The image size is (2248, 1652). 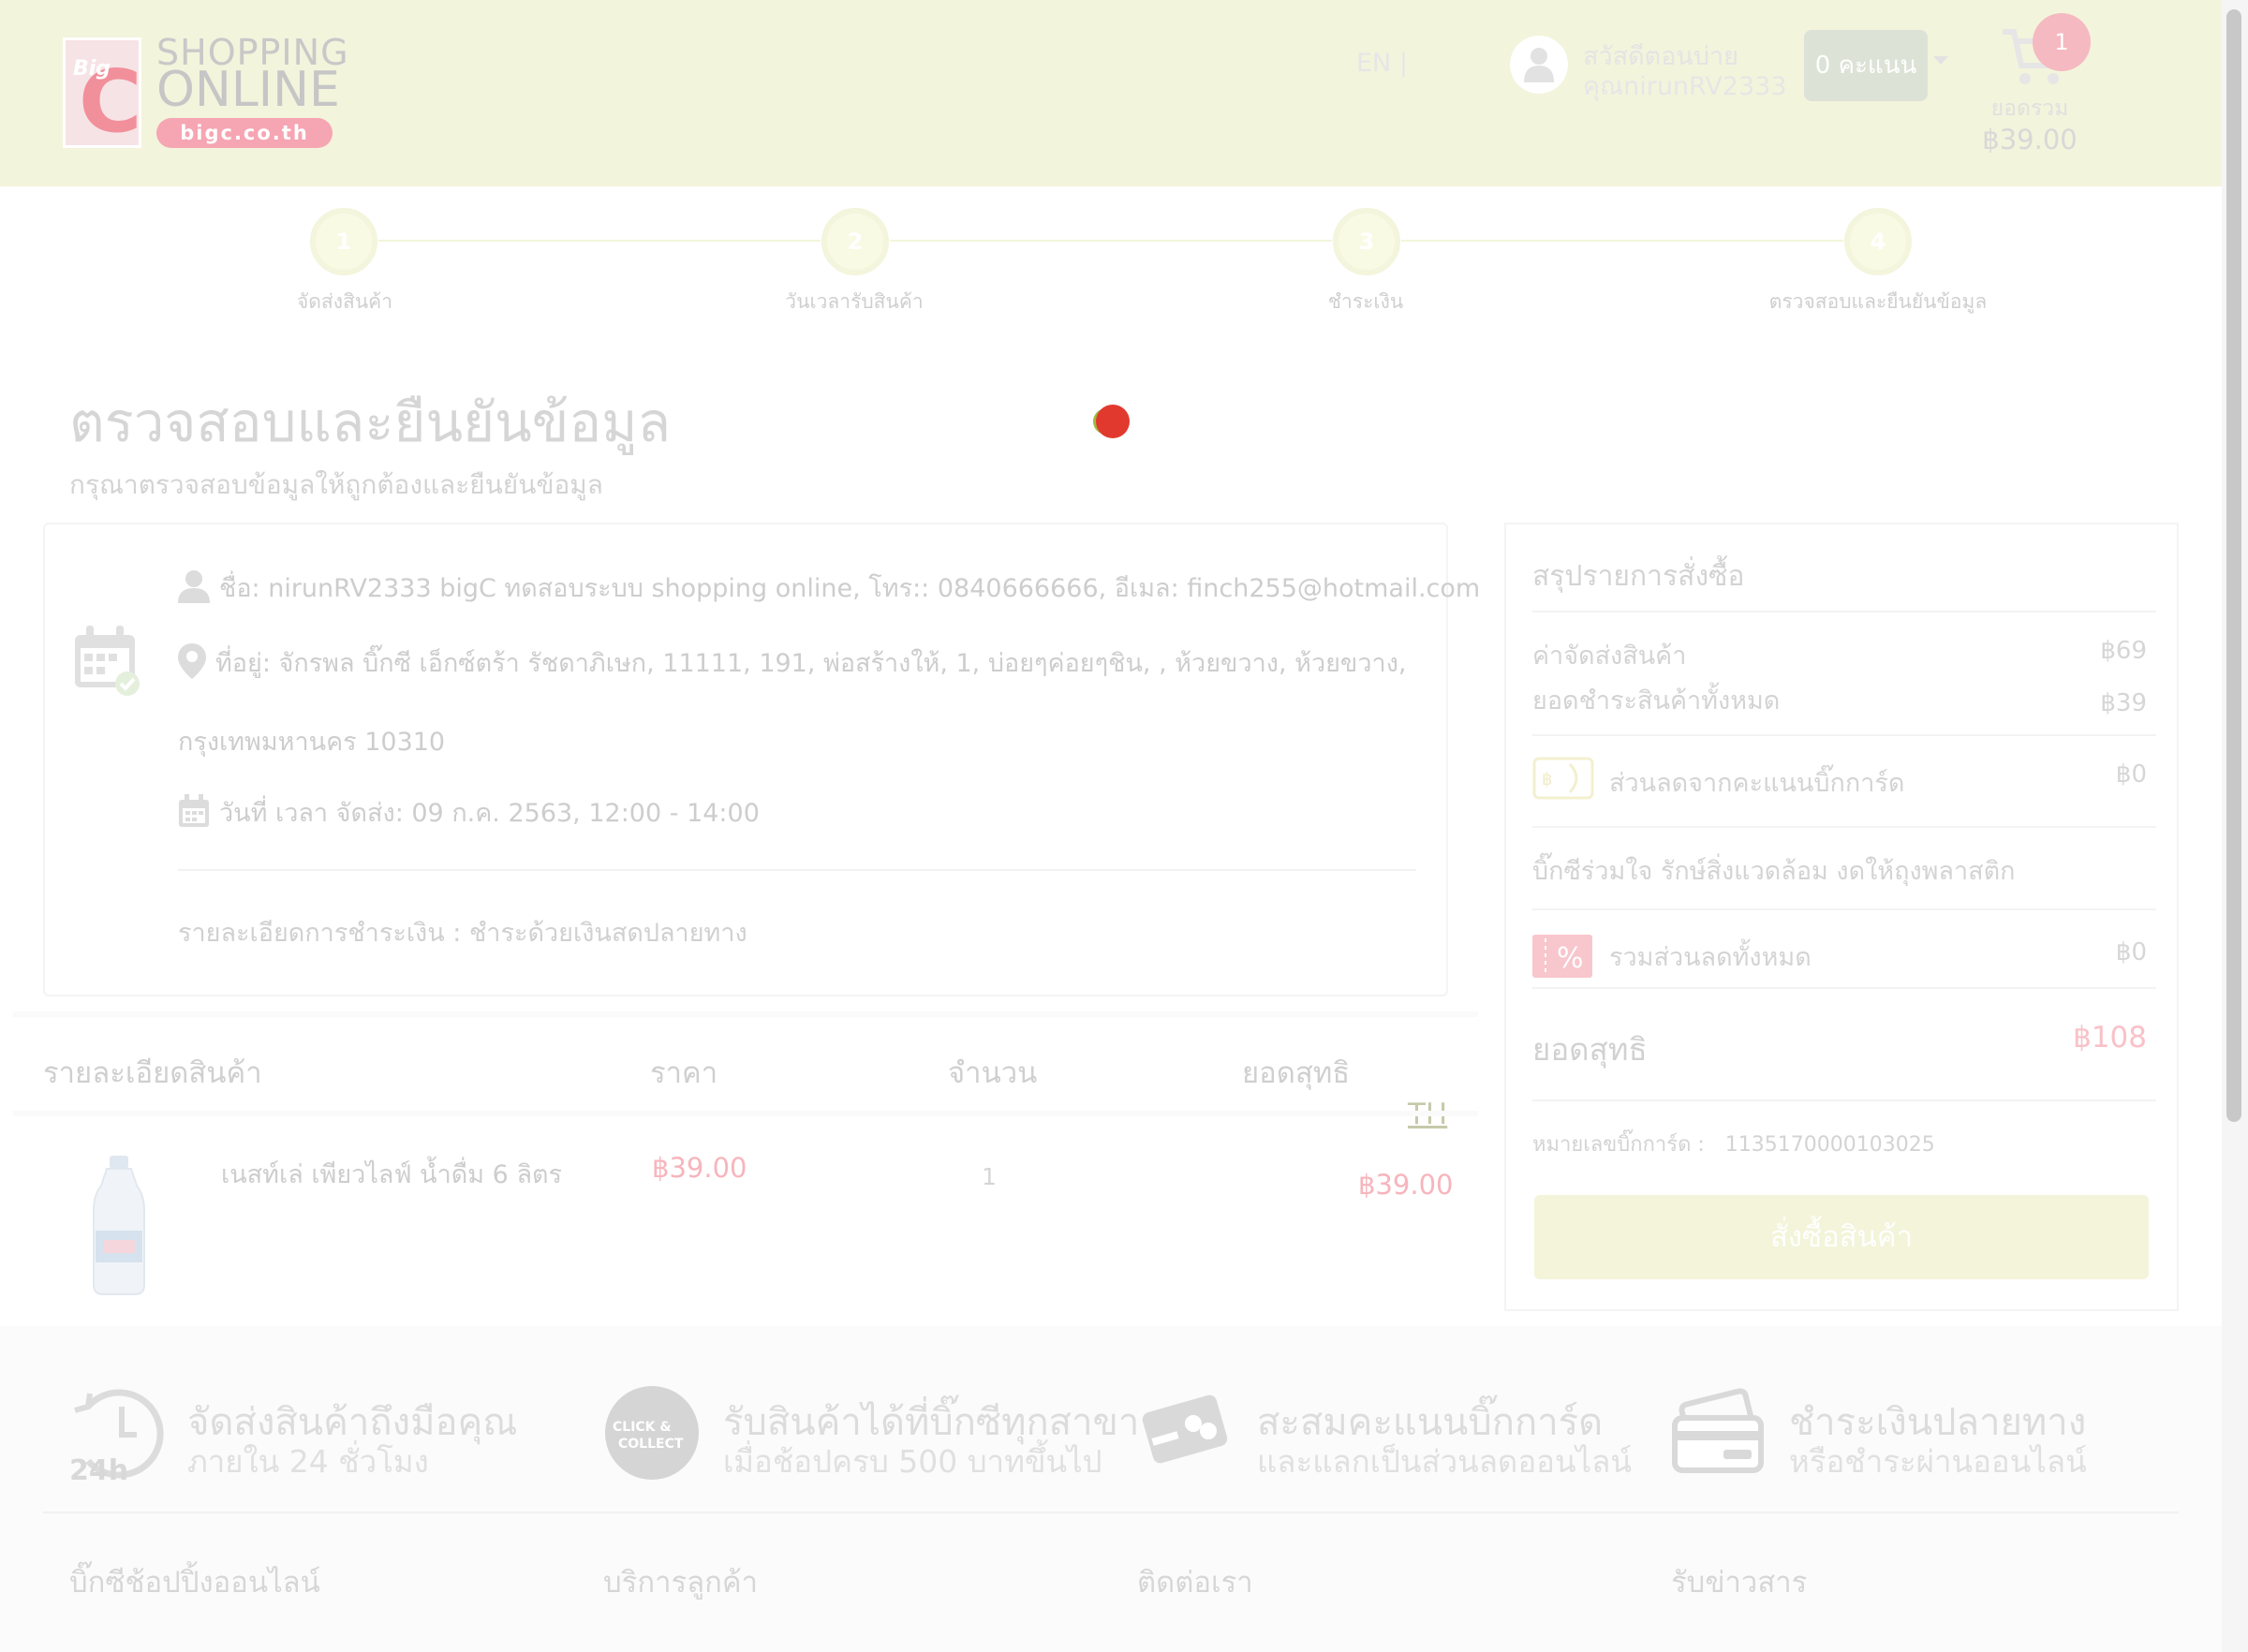 I want to click on click-collect-icon: CLICK & COLLECT, so click(x=652, y=1435).